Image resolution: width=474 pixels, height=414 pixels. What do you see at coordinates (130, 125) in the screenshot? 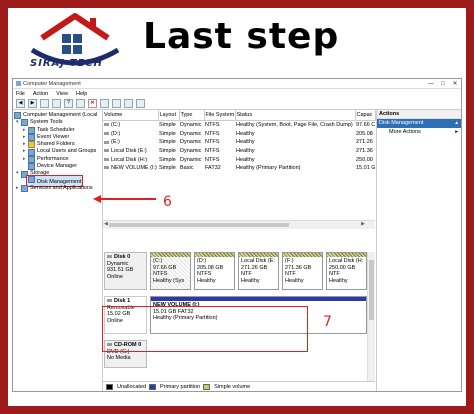
I see `volume-cell: (C:)` at bounding box center [130, 125].